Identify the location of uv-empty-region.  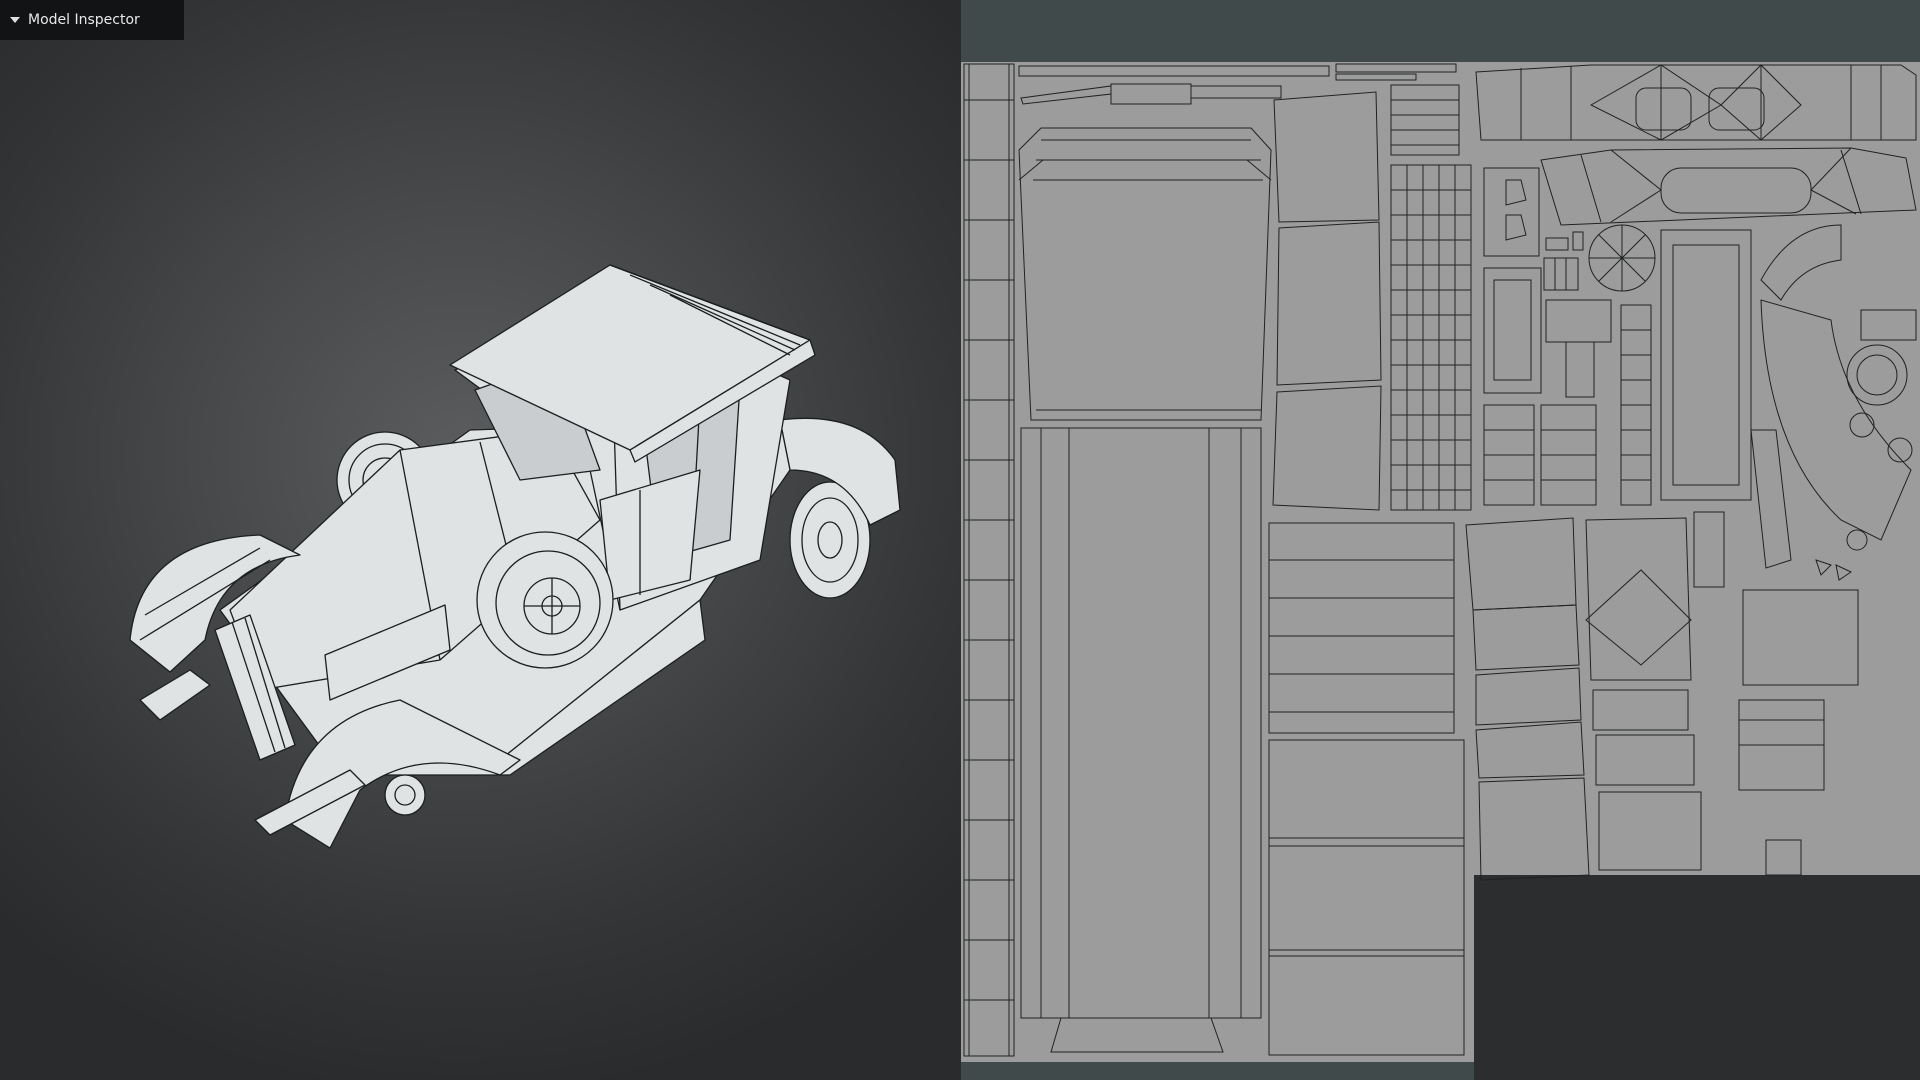
(1697, 977).